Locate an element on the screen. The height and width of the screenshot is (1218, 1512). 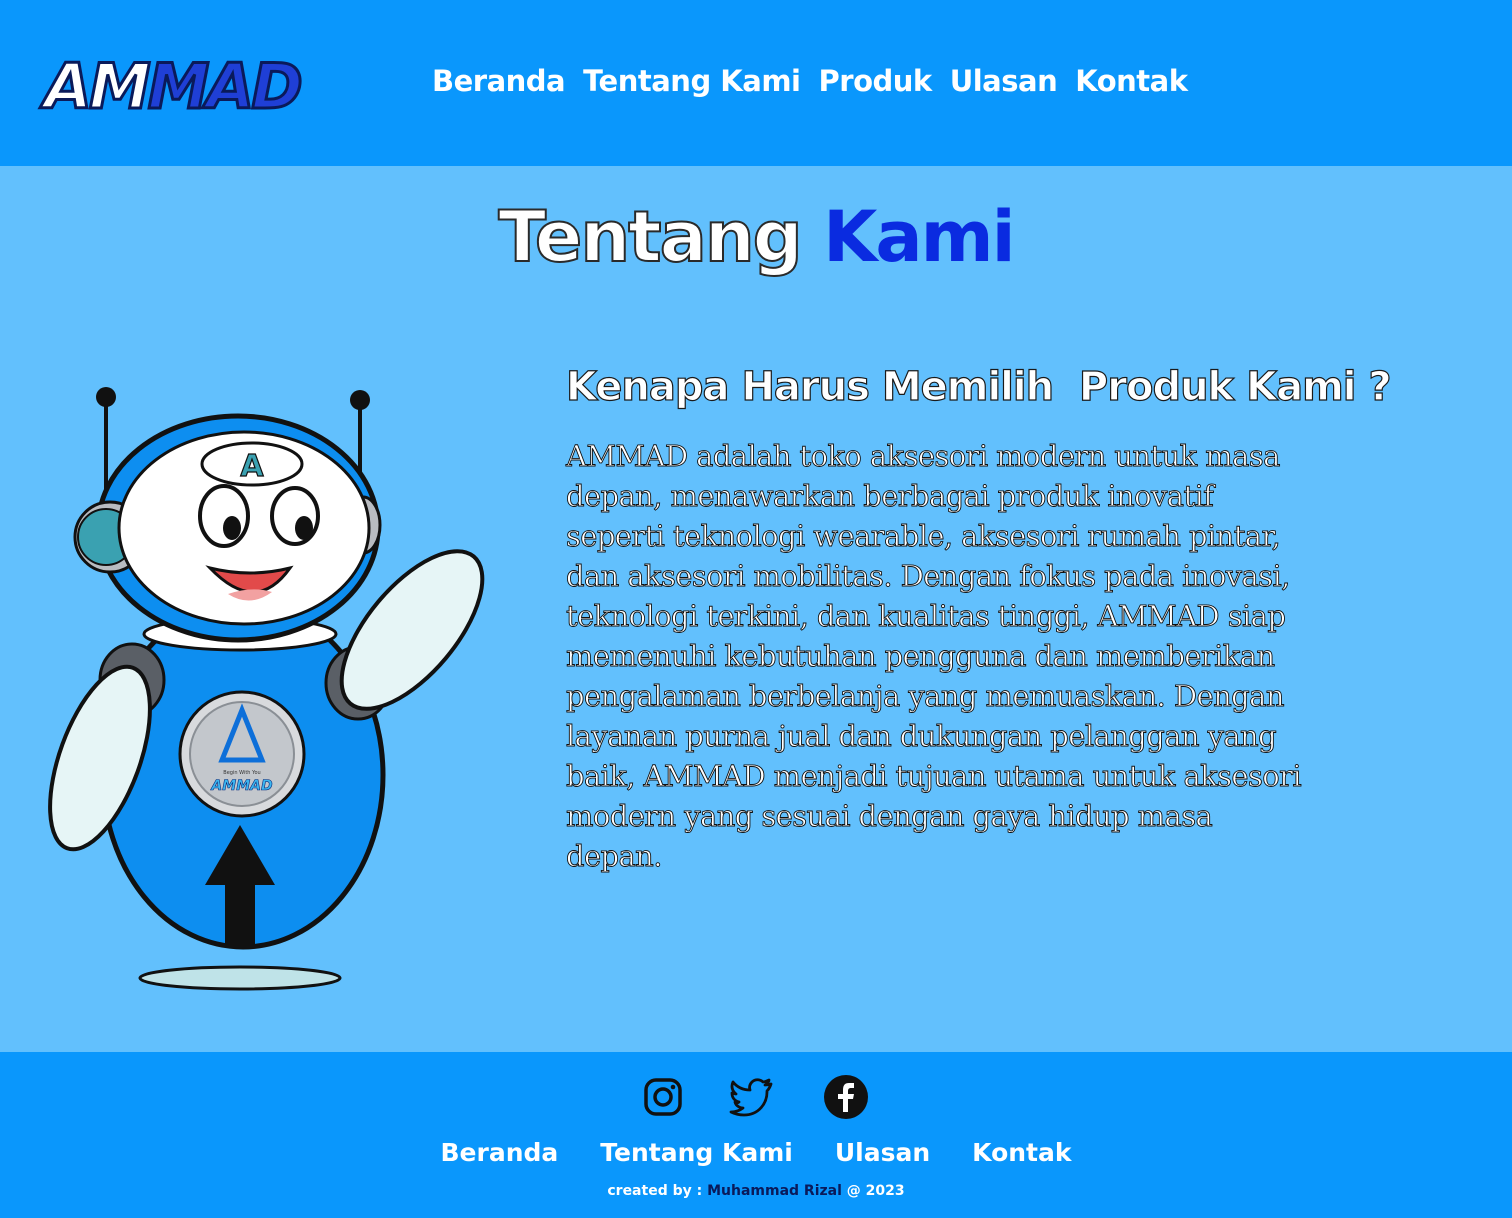
nav-ulasan: Ulasan is located at coordinates (1004, 81).